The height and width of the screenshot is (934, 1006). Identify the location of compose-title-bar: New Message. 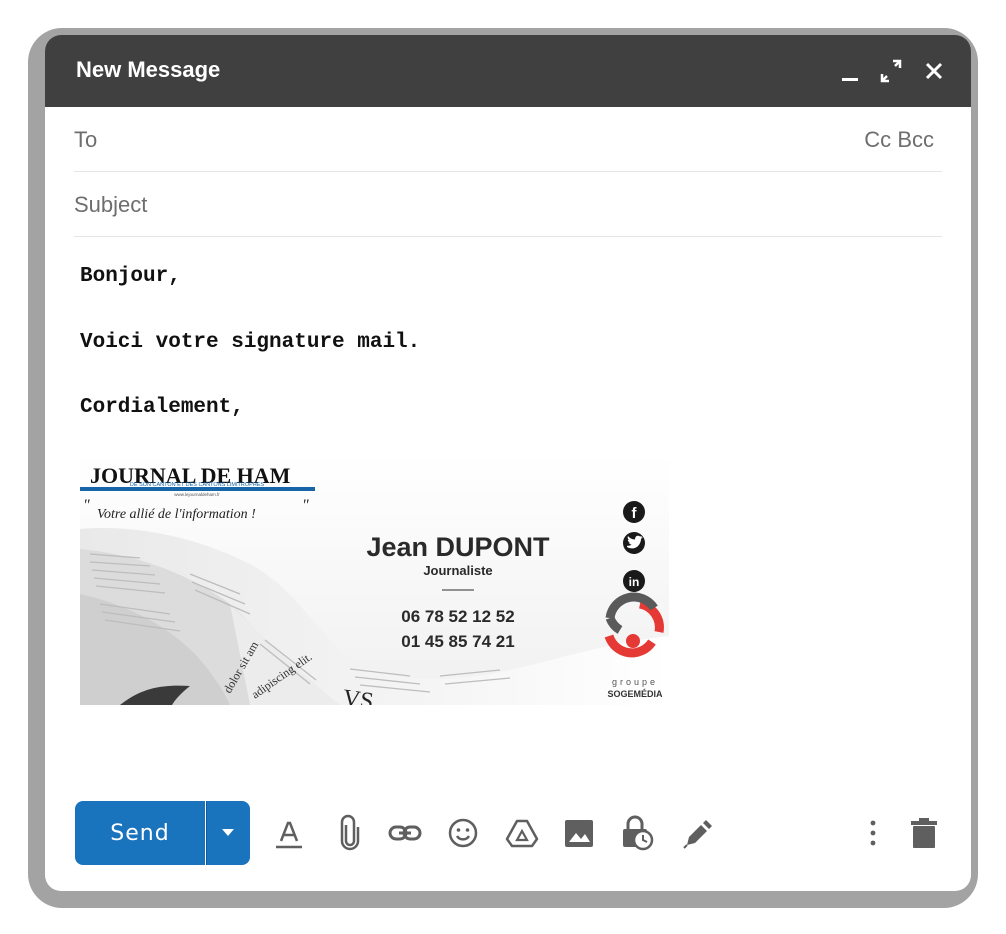
(508, 71).